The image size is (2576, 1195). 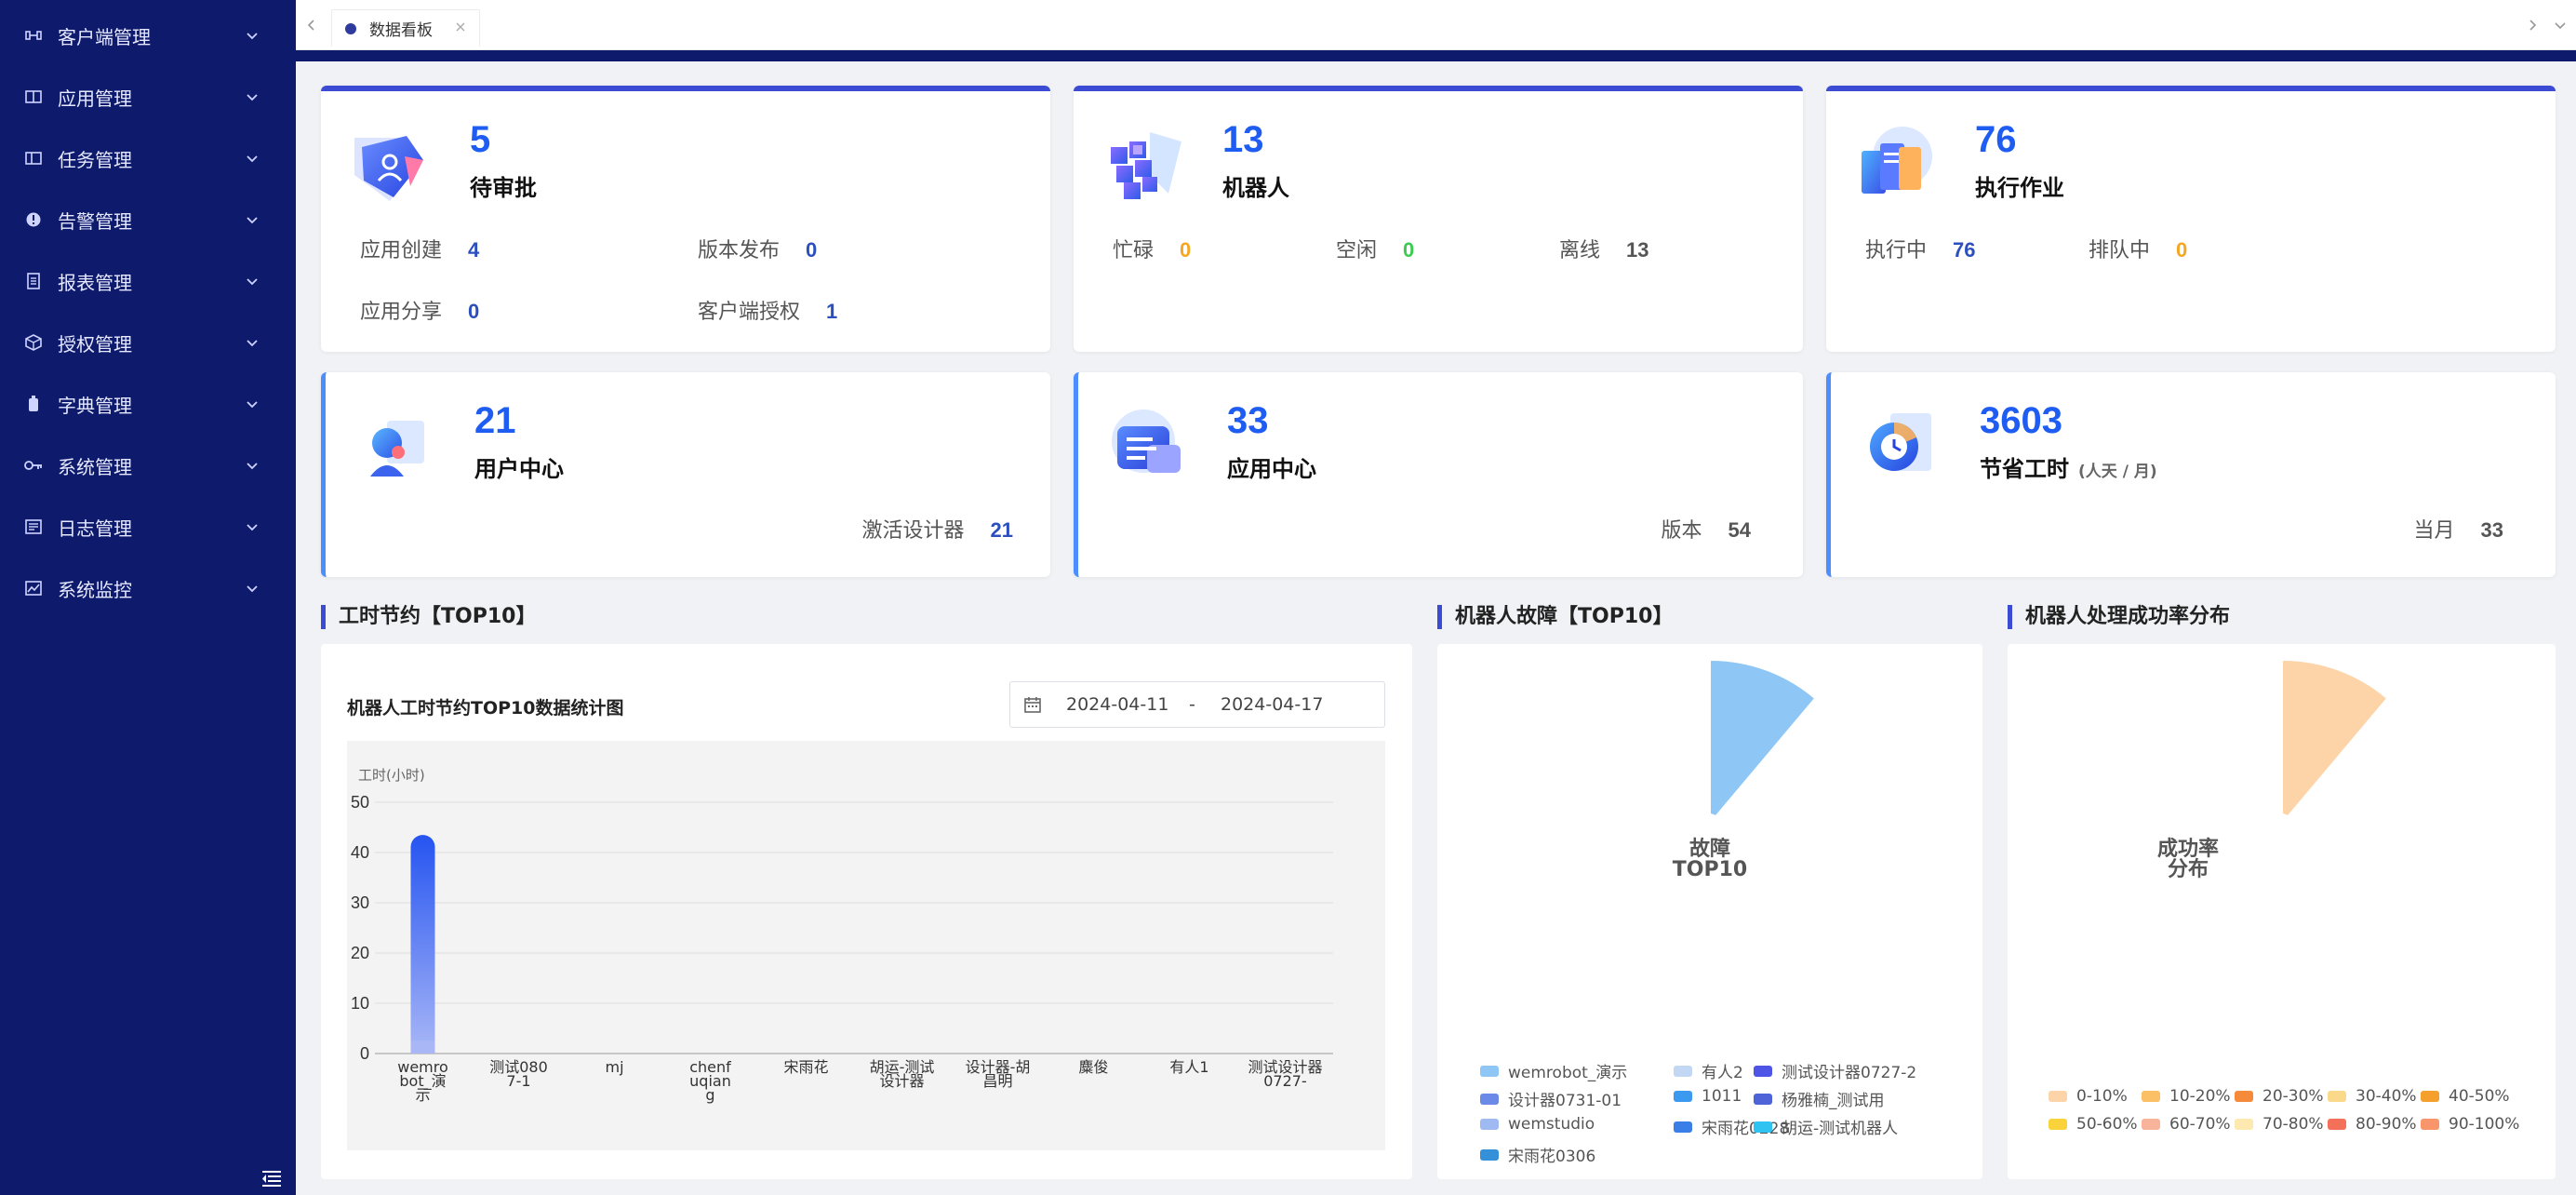 I want to click on stat-value: 54, so click(x=1739, y=530).